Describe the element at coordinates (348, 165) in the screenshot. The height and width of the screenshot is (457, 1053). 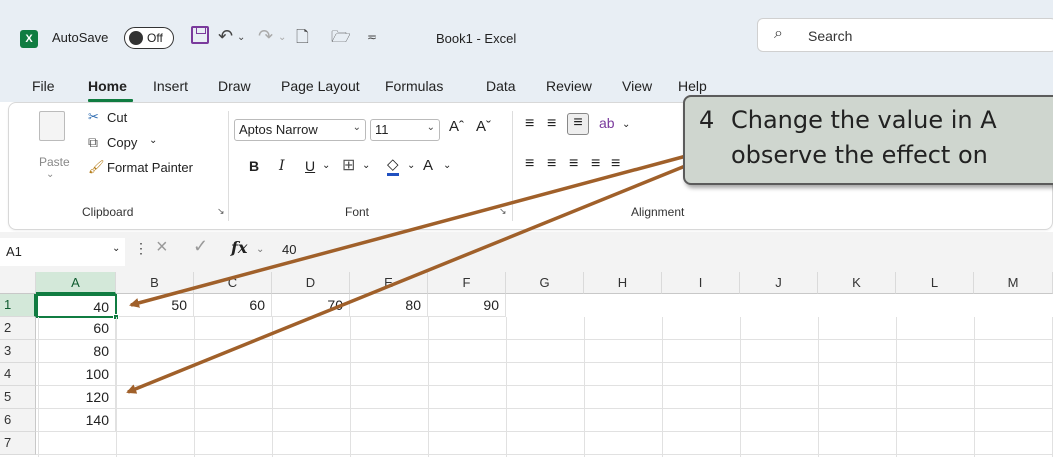
I see `borders-icon: ⊞` at that location.